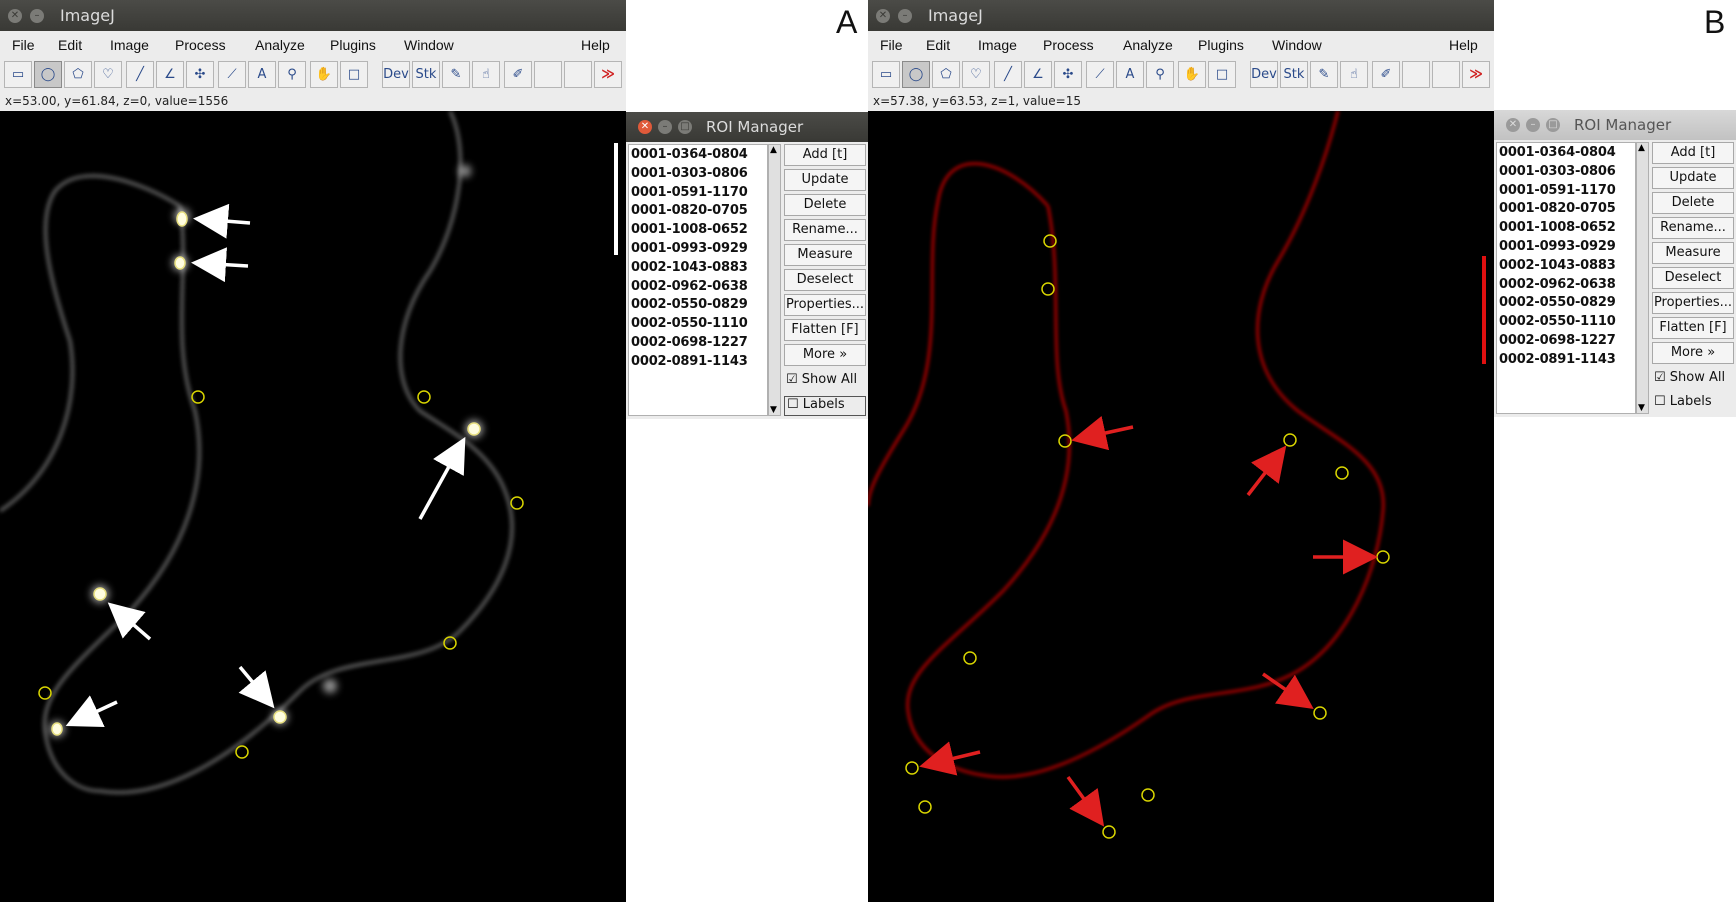 This screenshot has width=1736, height=902. What do you see at coordinates (1181, 15) in the screenshot?
I see `window-titlebar: ✕ – ImageJ` at bounding box center [1181, 15].